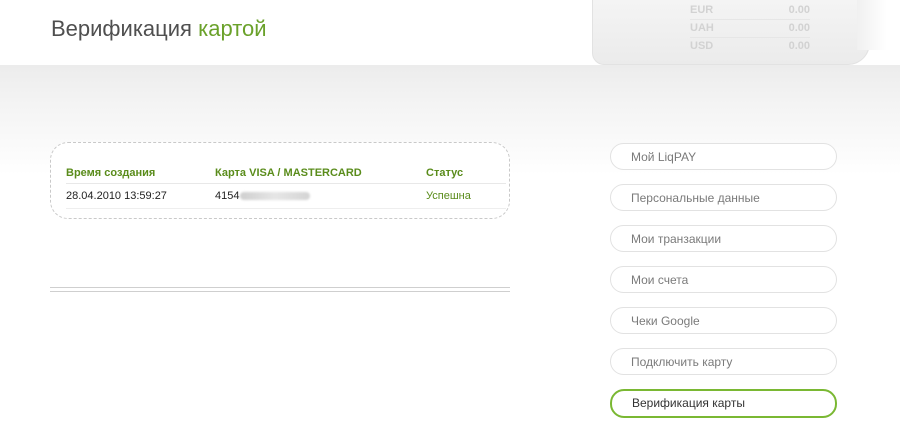 The image size is (900, 431). Describe the element at coordinates (723, 279) in the screenshot. I see `sidebar-item-accounts: Мои счета` at that location.